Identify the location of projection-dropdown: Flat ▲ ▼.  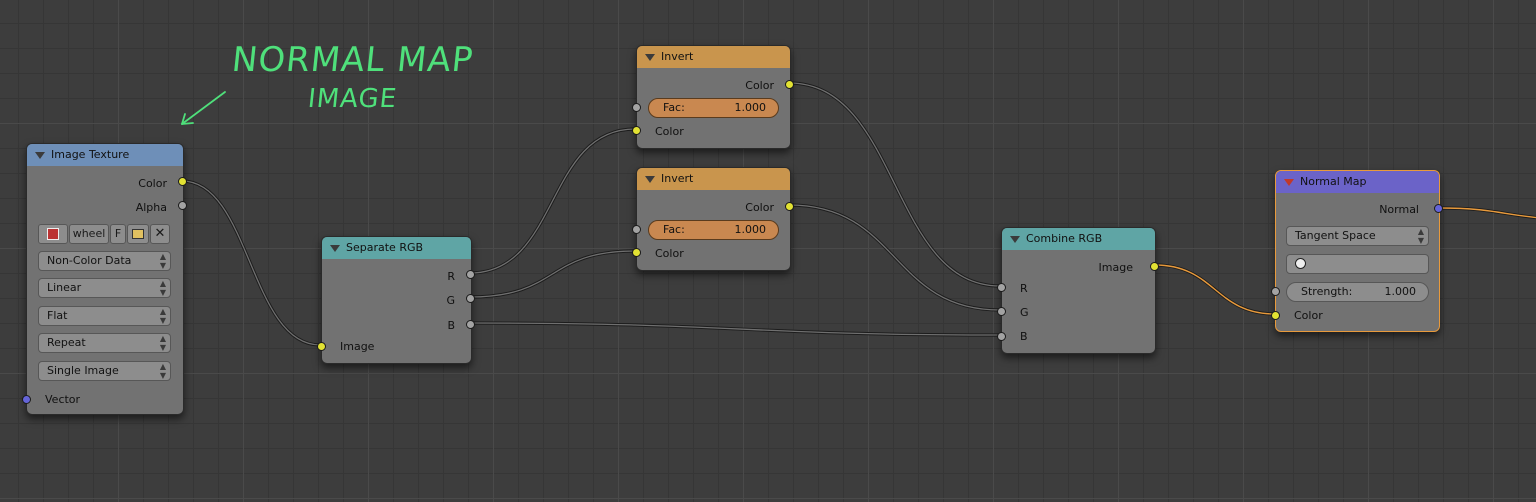
(104, 316).